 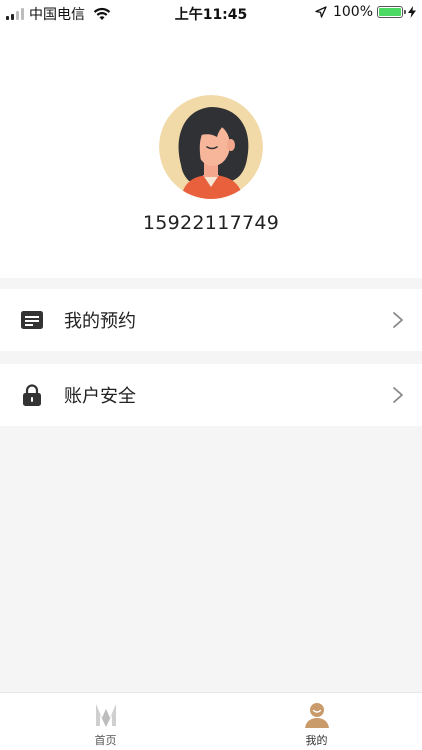 What do you see at coordinates (316, 740) in the screenshot?
I see `tab-label: 我的` at bounding box center [316, 740].